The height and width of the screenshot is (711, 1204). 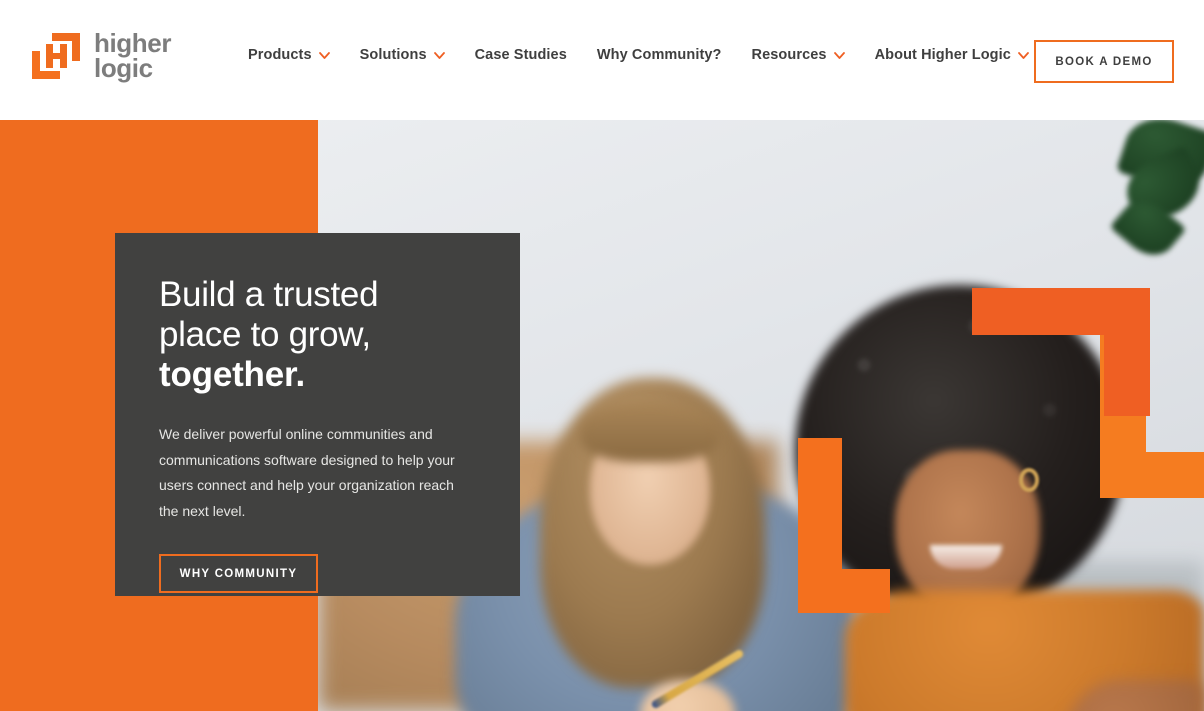 I want to click on hero-title-line-2: place to grow,, so click(x=265, y=334).